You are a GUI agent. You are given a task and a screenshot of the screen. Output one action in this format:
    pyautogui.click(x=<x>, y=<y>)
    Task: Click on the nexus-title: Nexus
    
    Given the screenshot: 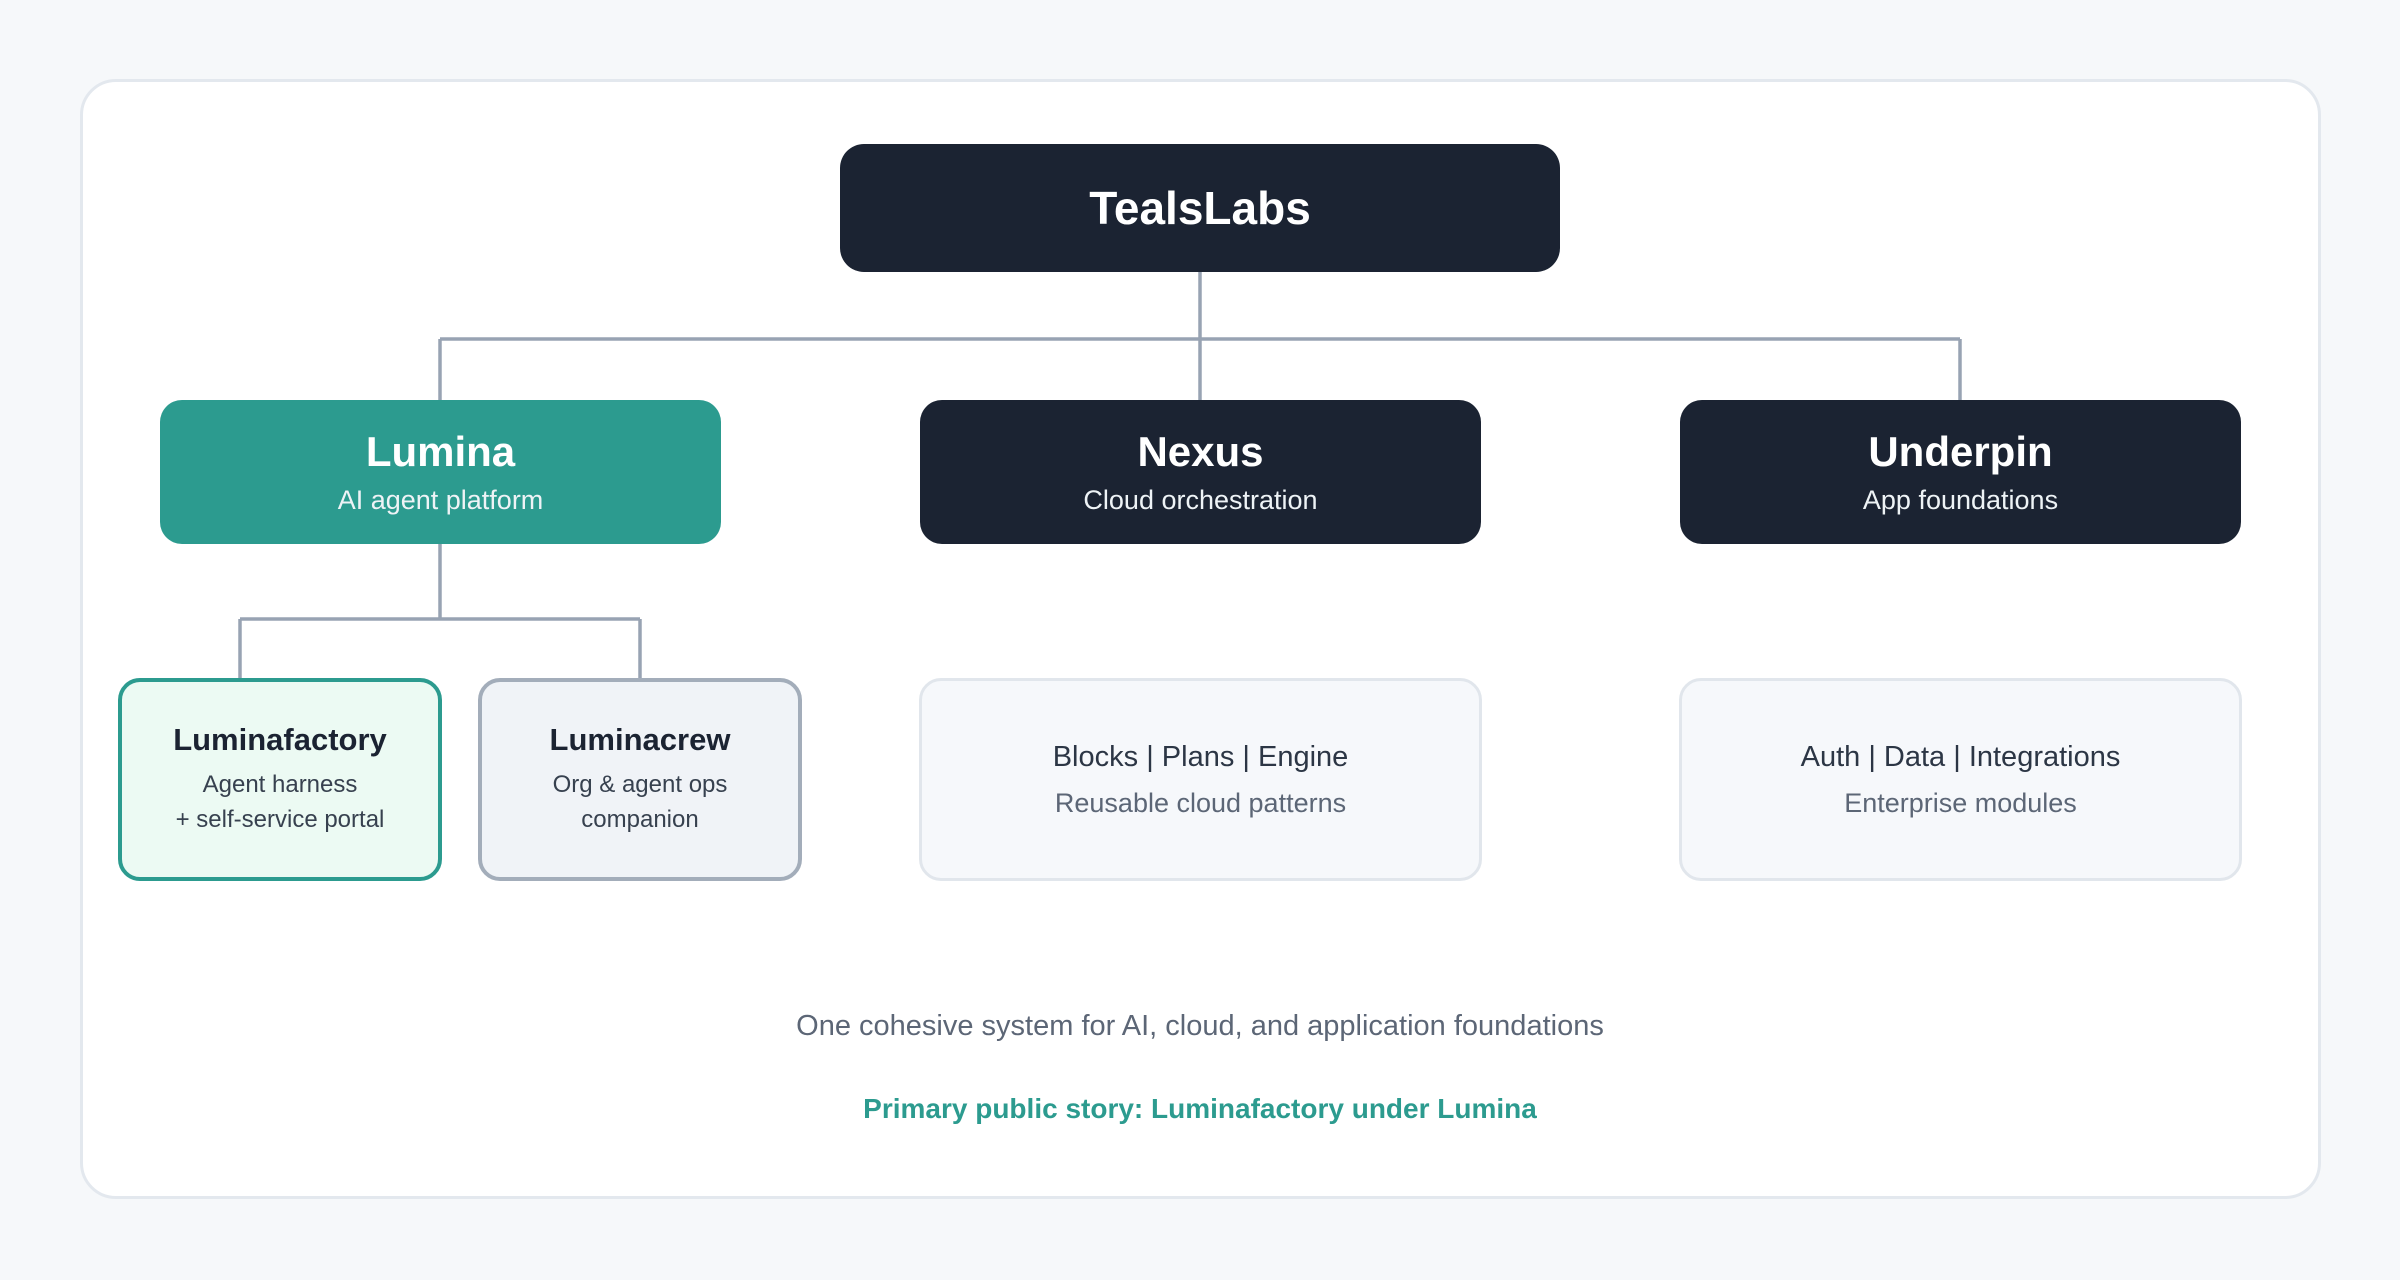 What is the action you would take?
    pyautogui.click(x=1200, y=452)
    